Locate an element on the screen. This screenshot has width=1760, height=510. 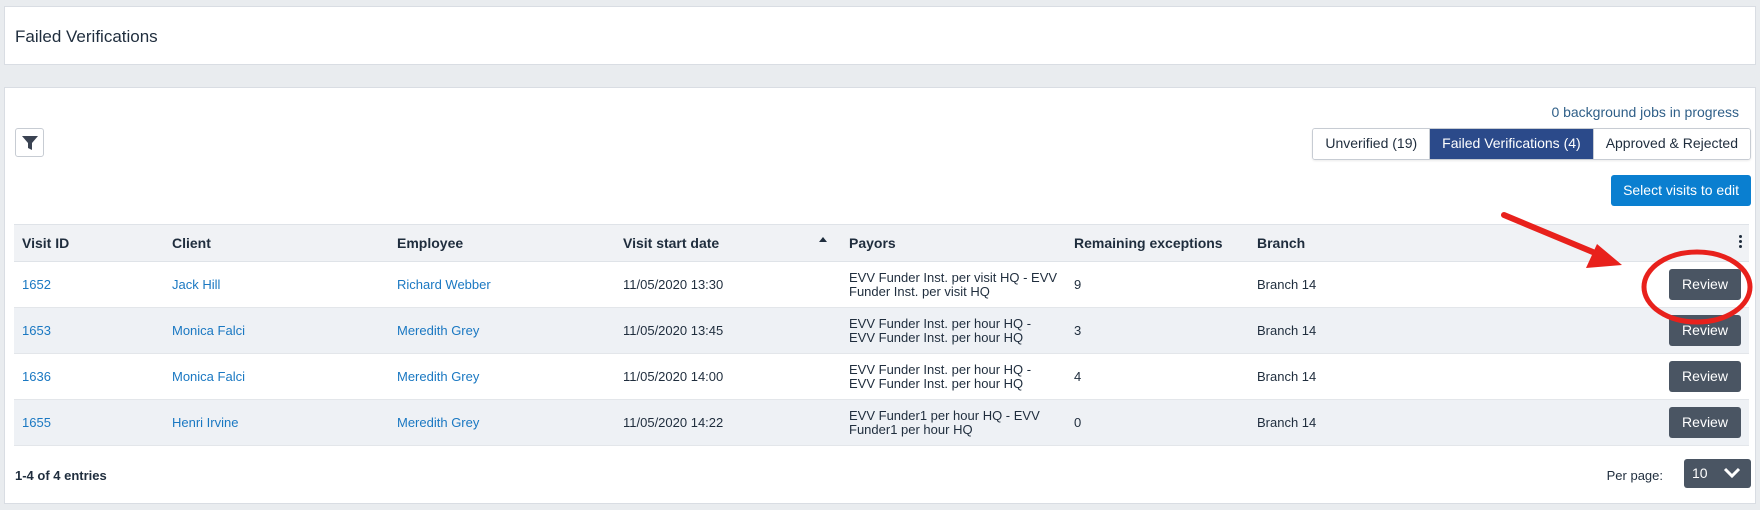
visit-id-link: 1653 is located at coordinates (36, 330).